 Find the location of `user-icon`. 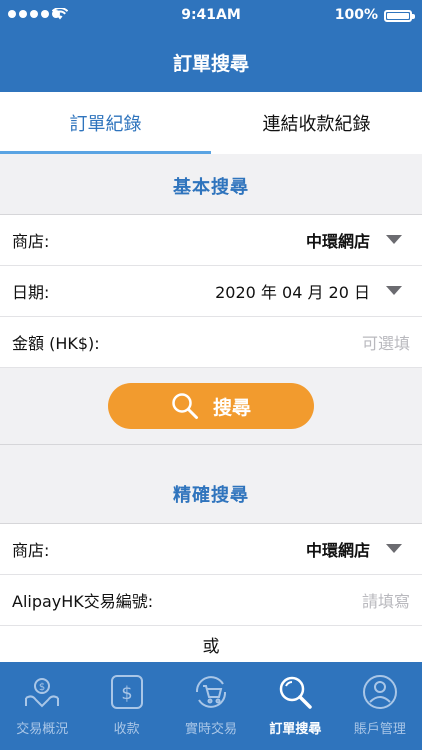

user-icon is located at coordinates (379, 692).